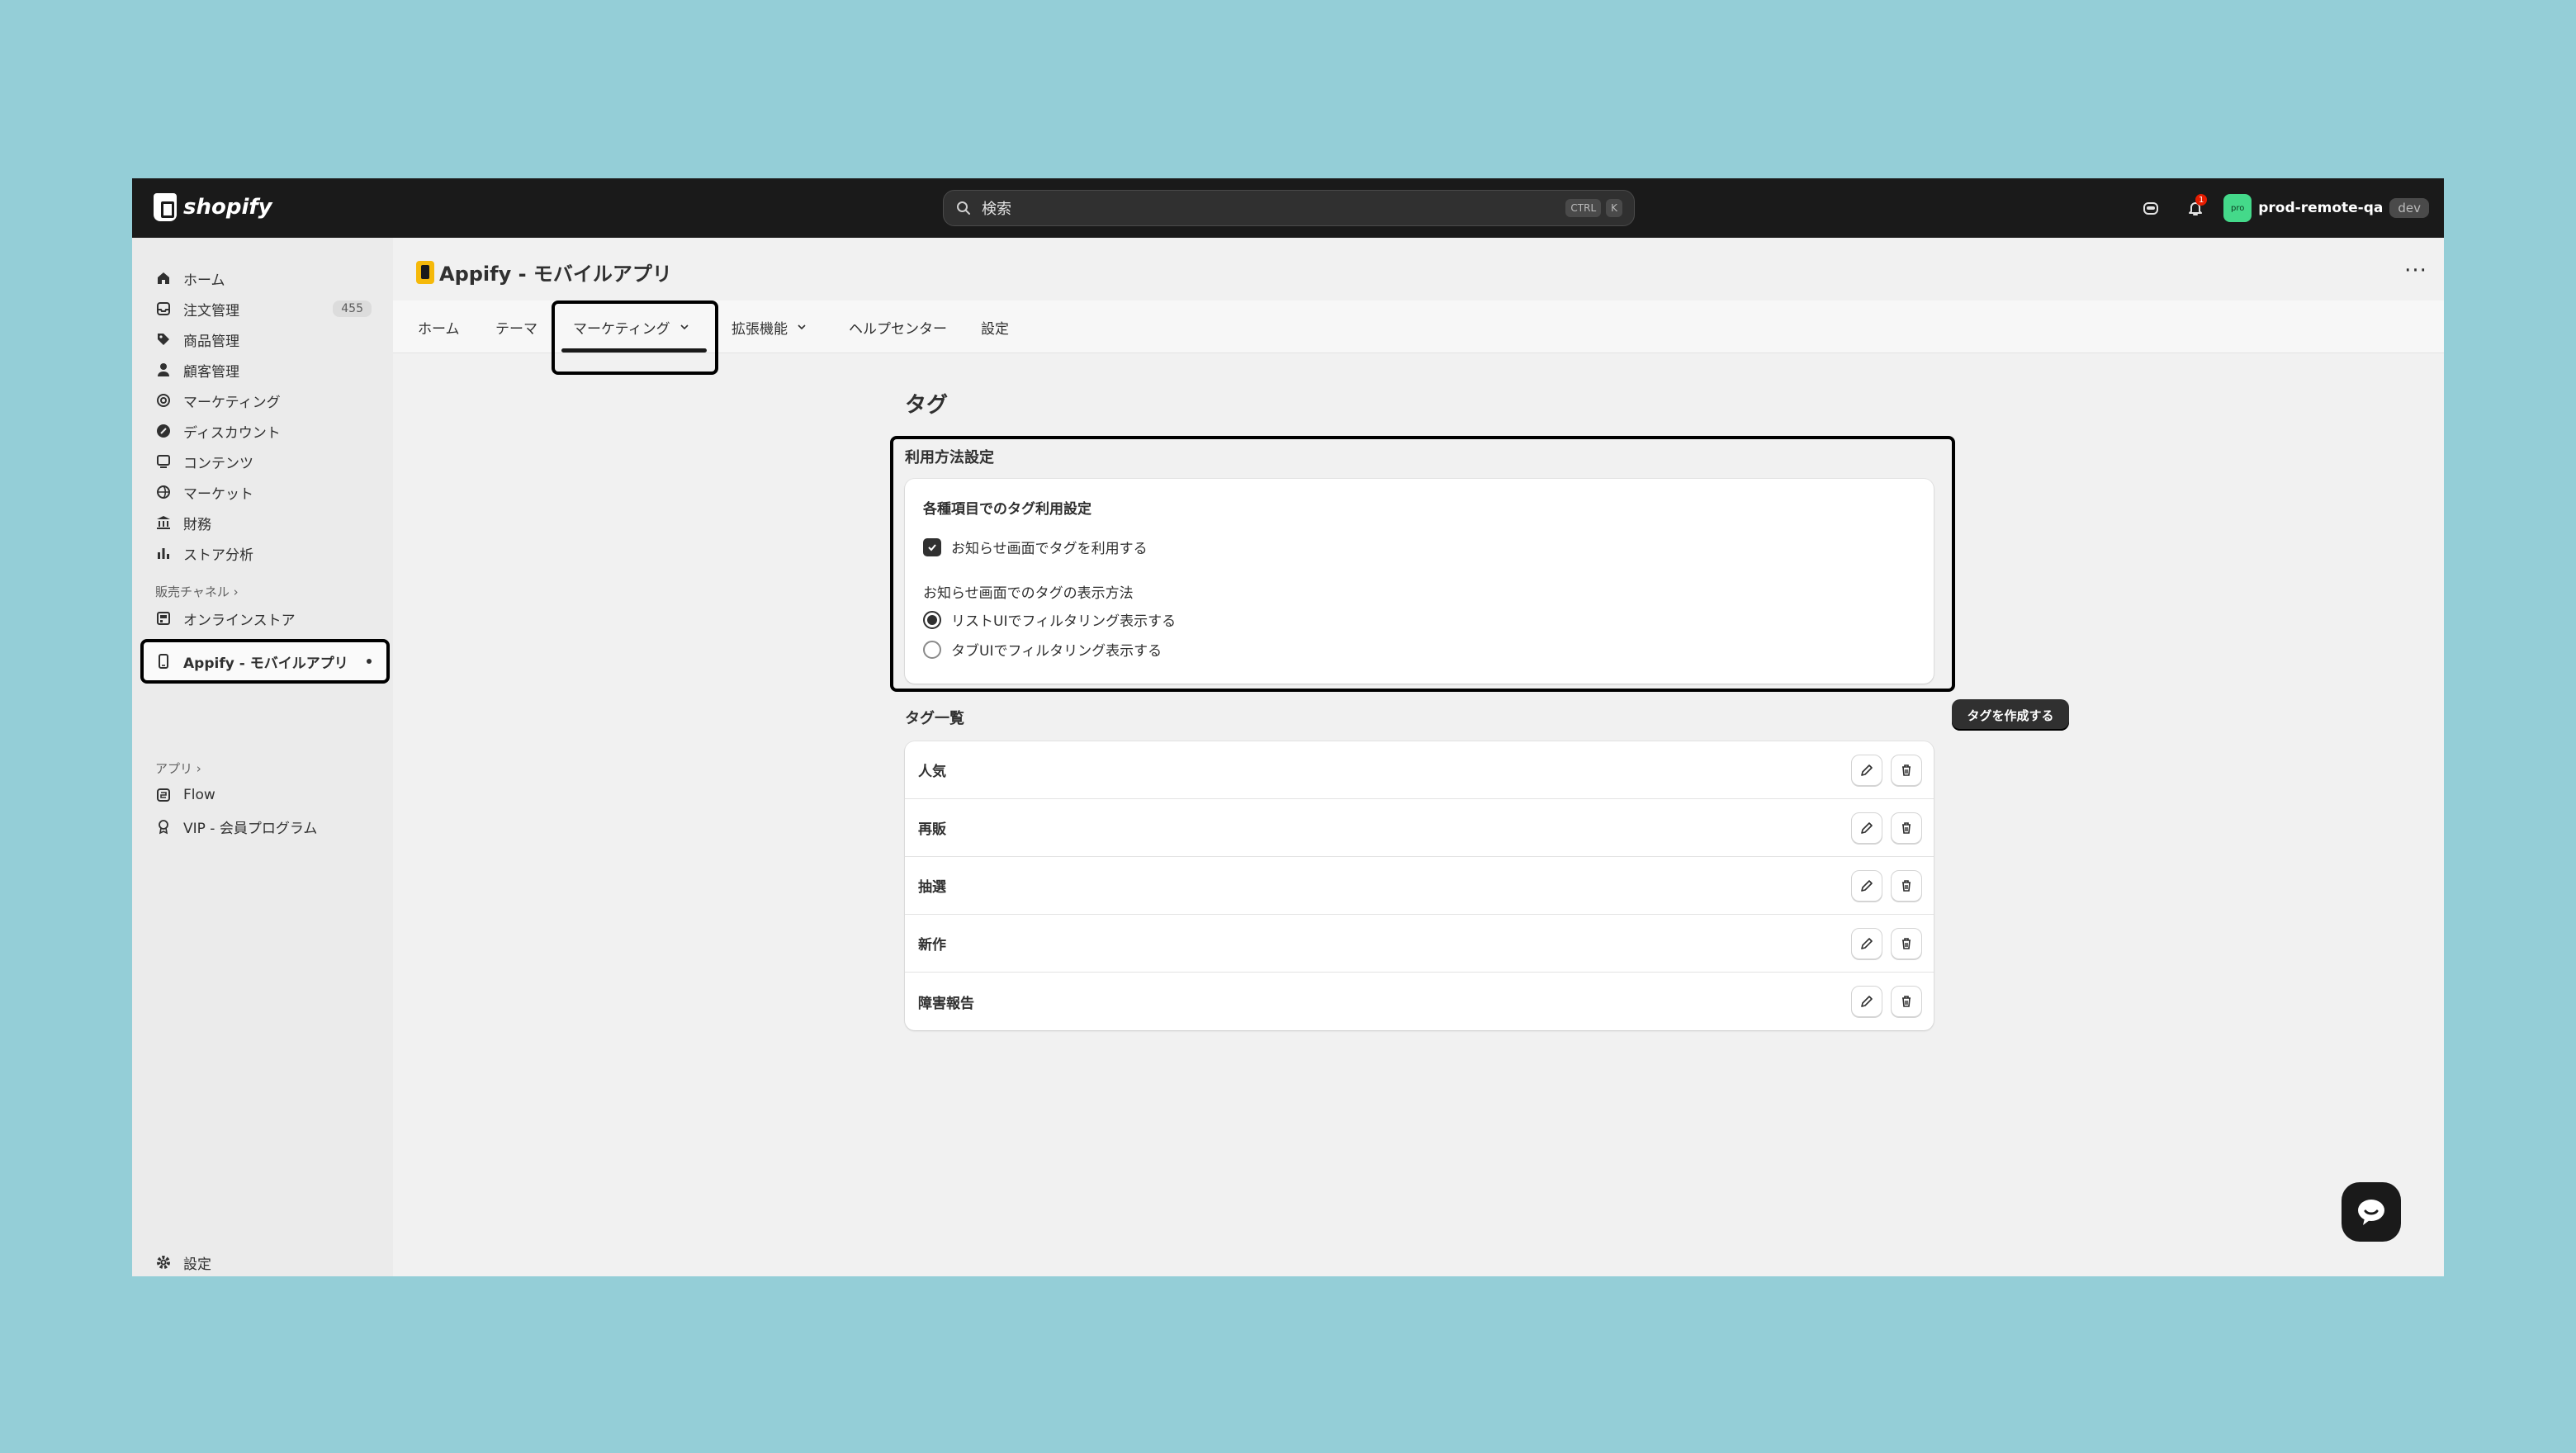 The image size is (2576, 1453). Describe the element at coordinates (1035, 547) in the screenshot. I see `notice-tag-checkbox-row: お知らせ画面でタグを利用する` at that location.